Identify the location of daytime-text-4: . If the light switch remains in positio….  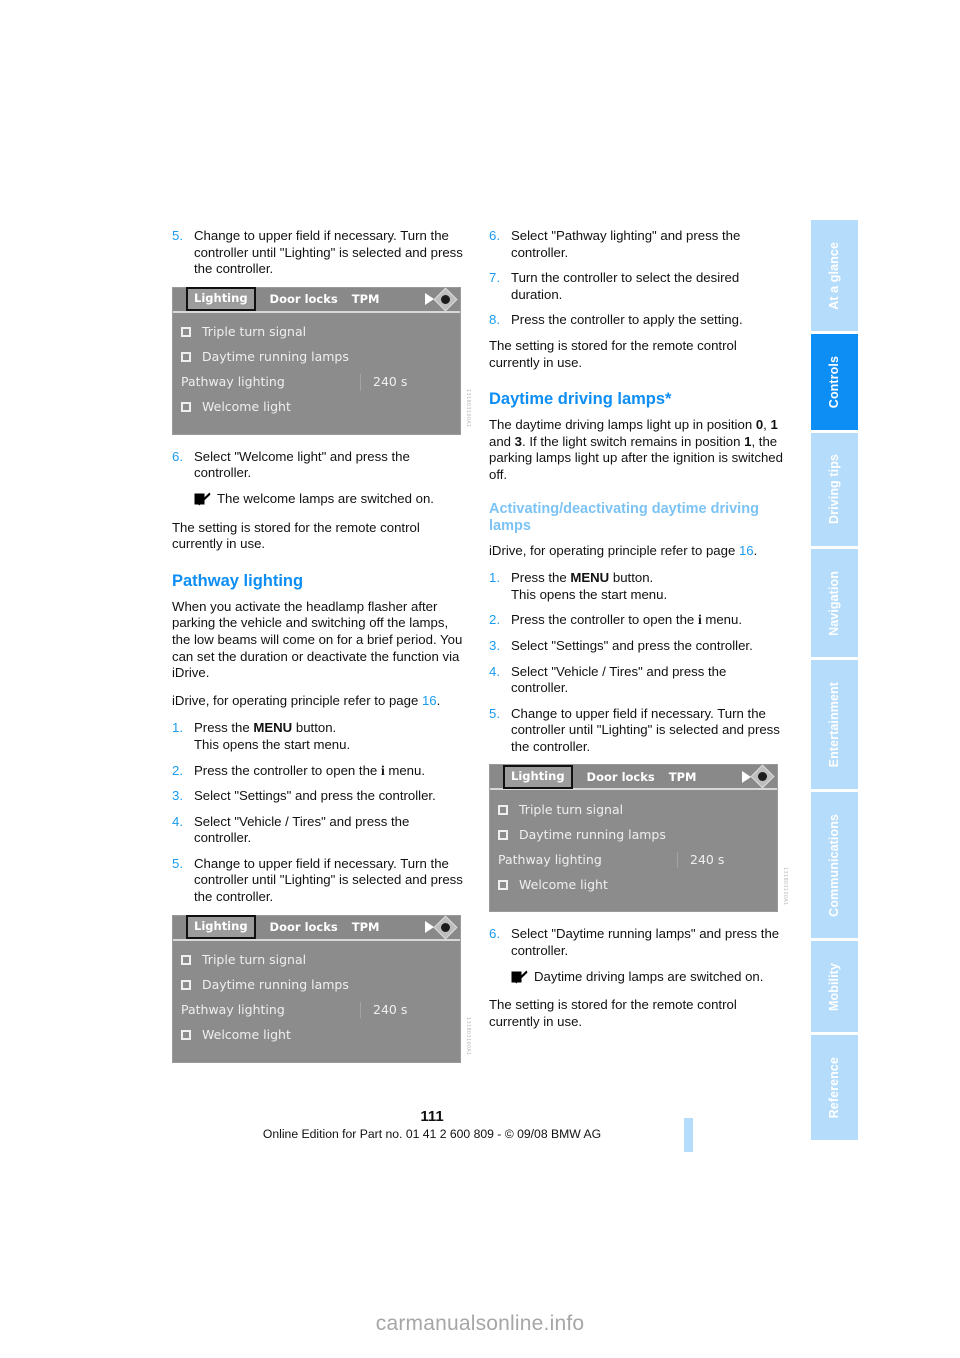
(633, 441).